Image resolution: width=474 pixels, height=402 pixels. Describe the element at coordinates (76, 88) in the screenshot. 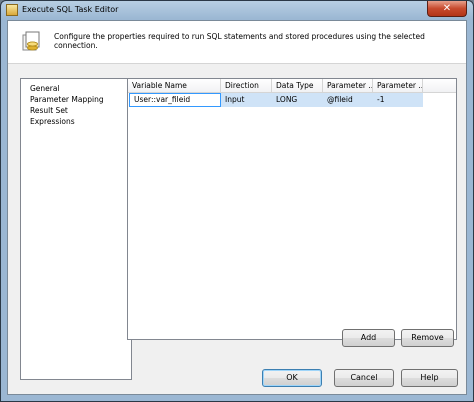

I see `nav-item-general: General` at that location.